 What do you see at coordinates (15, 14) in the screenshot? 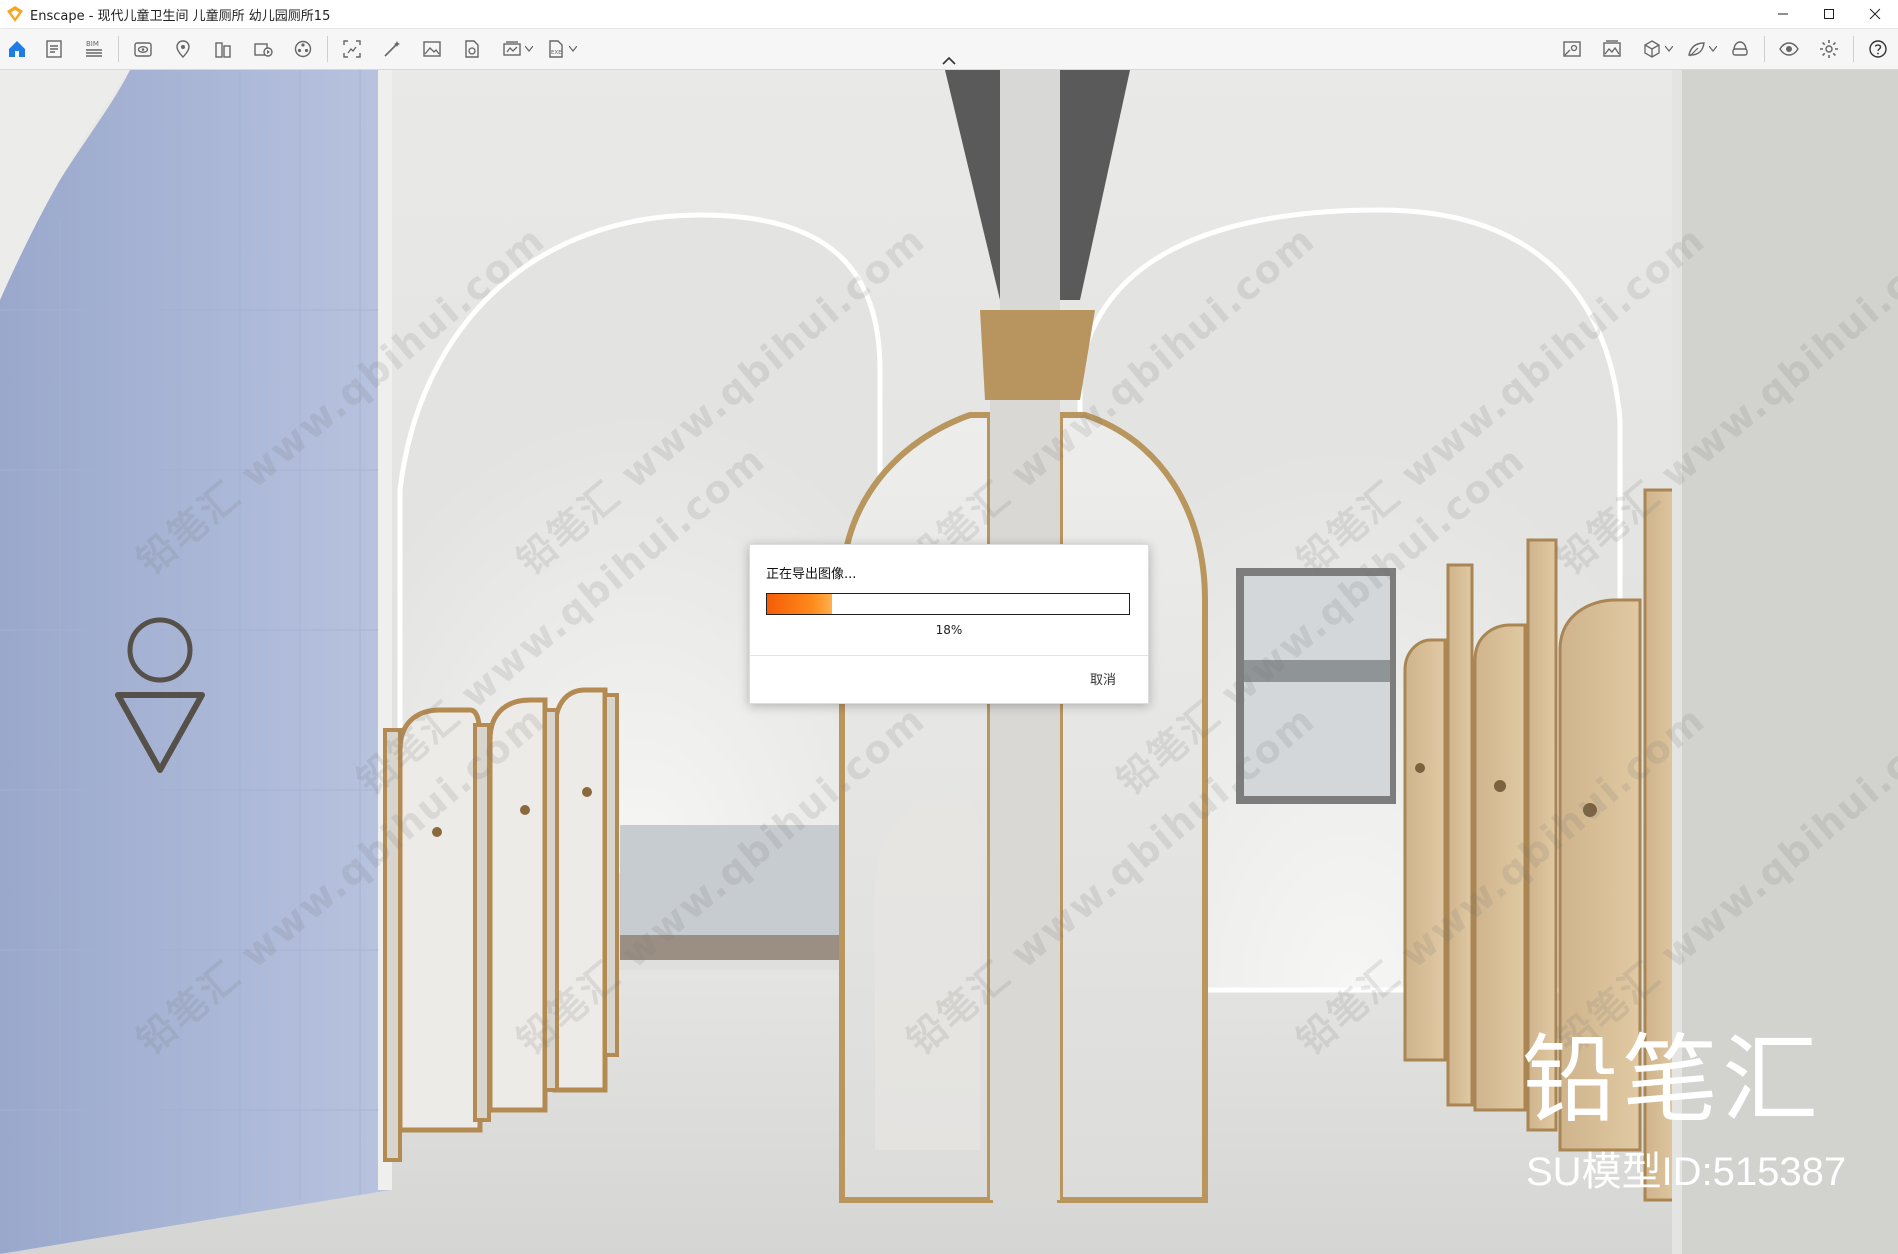
I see `enscape-logo-icon` at bounding box center [15, 14].